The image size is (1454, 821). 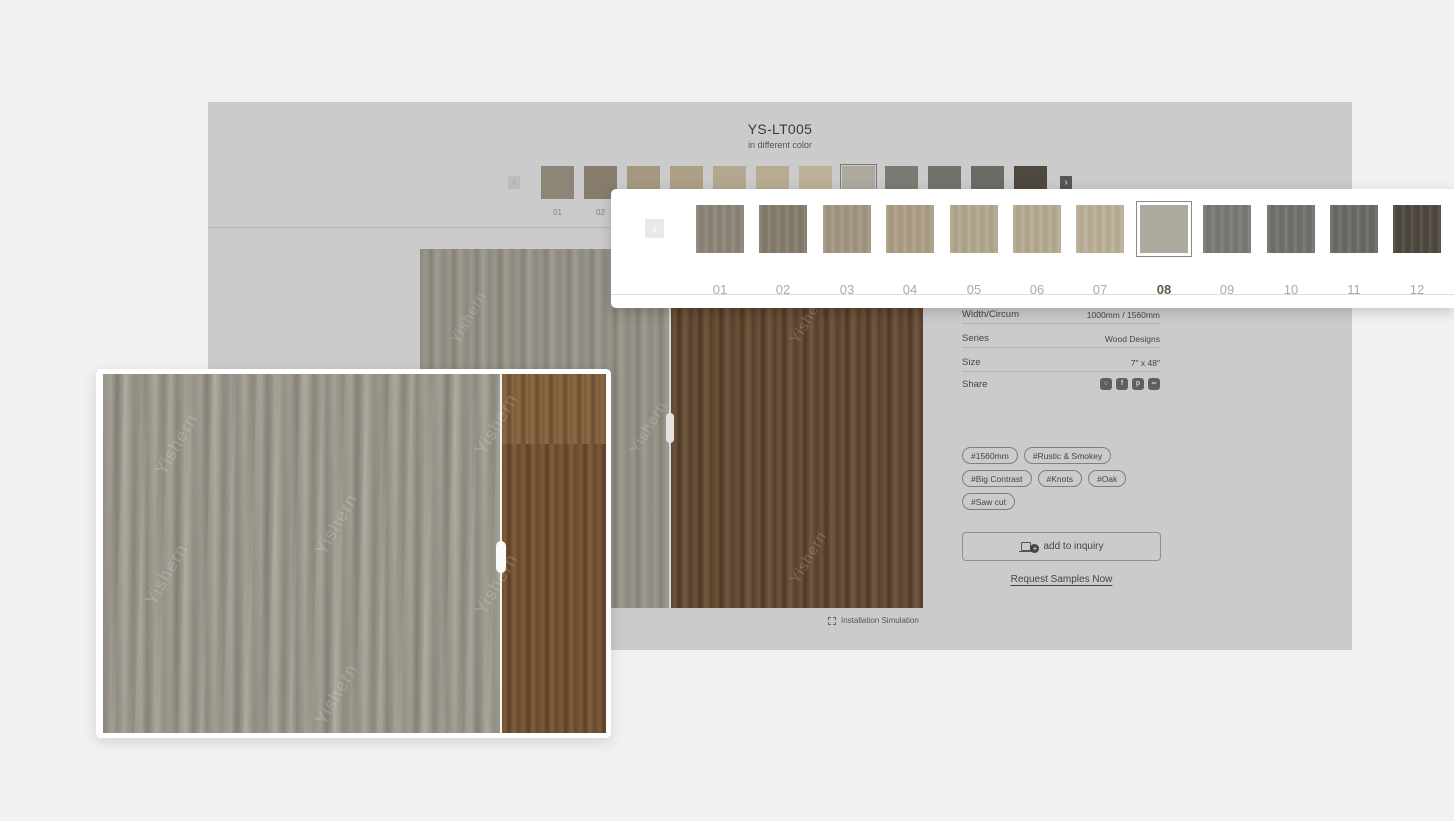 What do you see at coordinates (971, 362) in the screenshot?
I see `spec-label: Size` at bounding box center [971, 362].